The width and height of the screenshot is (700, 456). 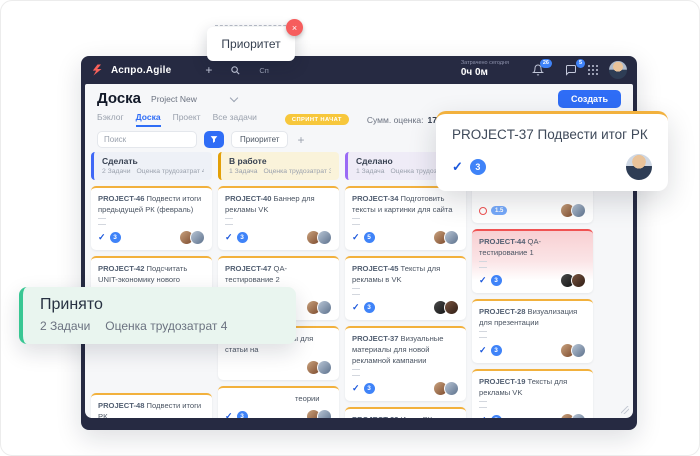 I want to click on task-id: PROJECT-42, so click(x=121, y=268).